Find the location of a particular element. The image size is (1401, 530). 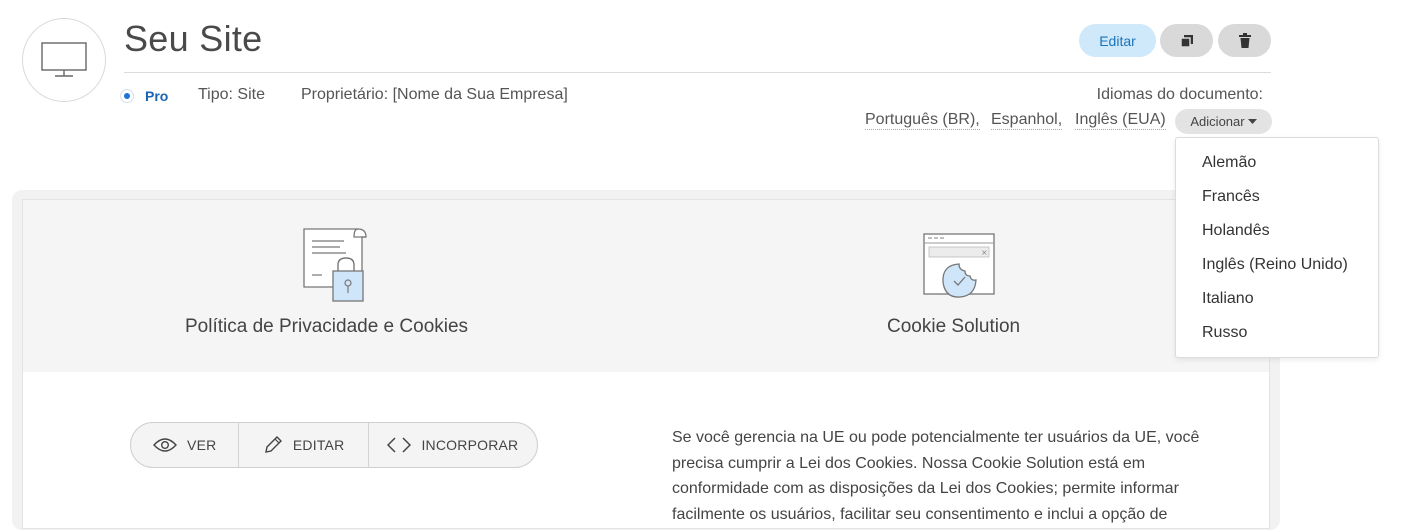

product-tab-cookie-solution: Cookie Solution is located at coordinates (953, 327).